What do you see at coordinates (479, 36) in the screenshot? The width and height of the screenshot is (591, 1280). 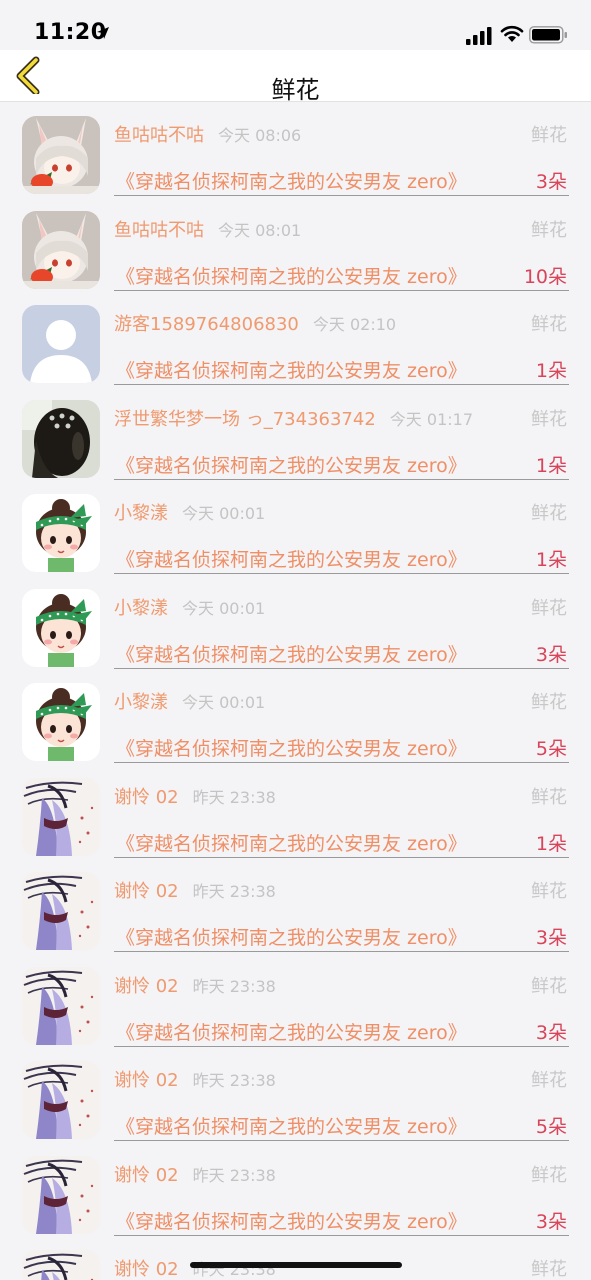 I see `cellular-signal-icon` at bounding box center [479, 36].